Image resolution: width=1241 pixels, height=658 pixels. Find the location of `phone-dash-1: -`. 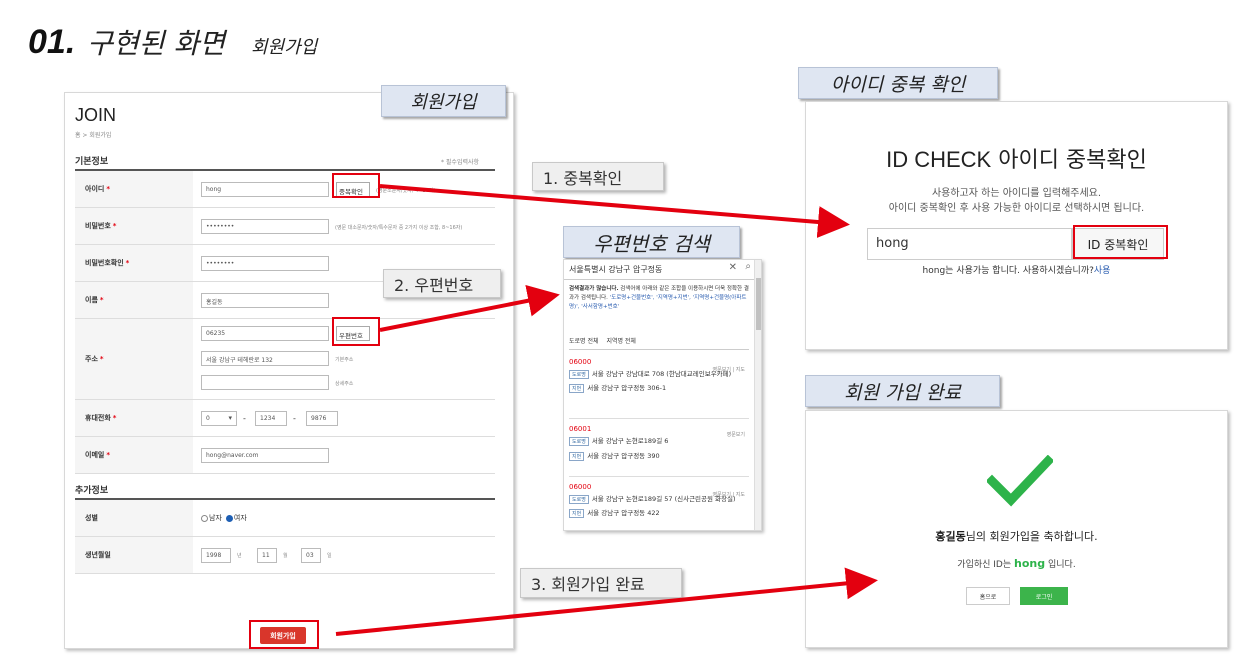

phone-dash-1: - is located at coordinates (244, 418).